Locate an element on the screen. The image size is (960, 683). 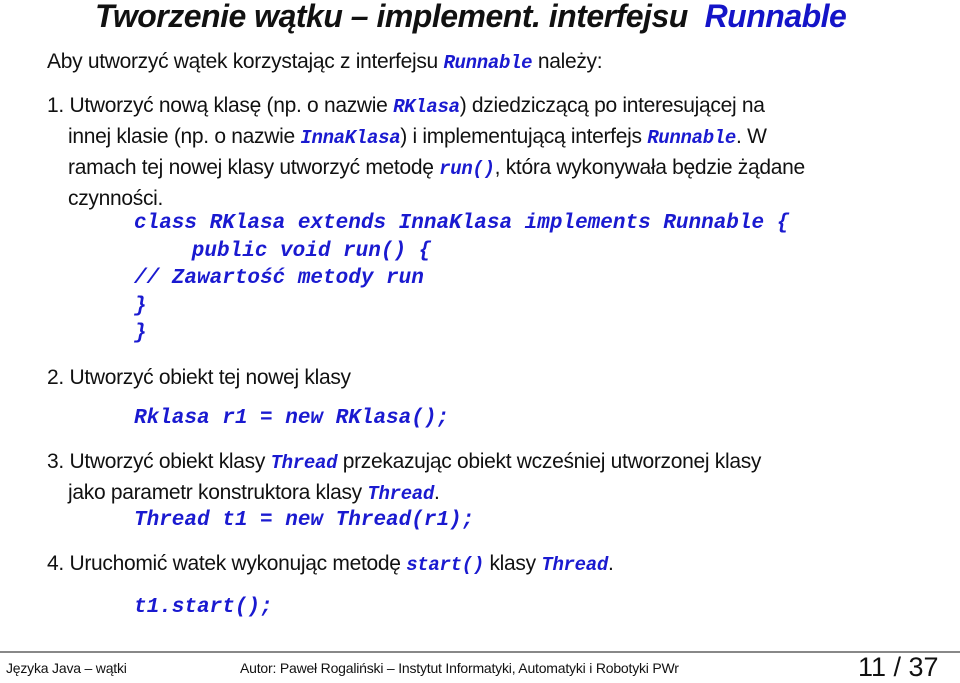
intro-code: Runnable is located at coordinates (488, 63).